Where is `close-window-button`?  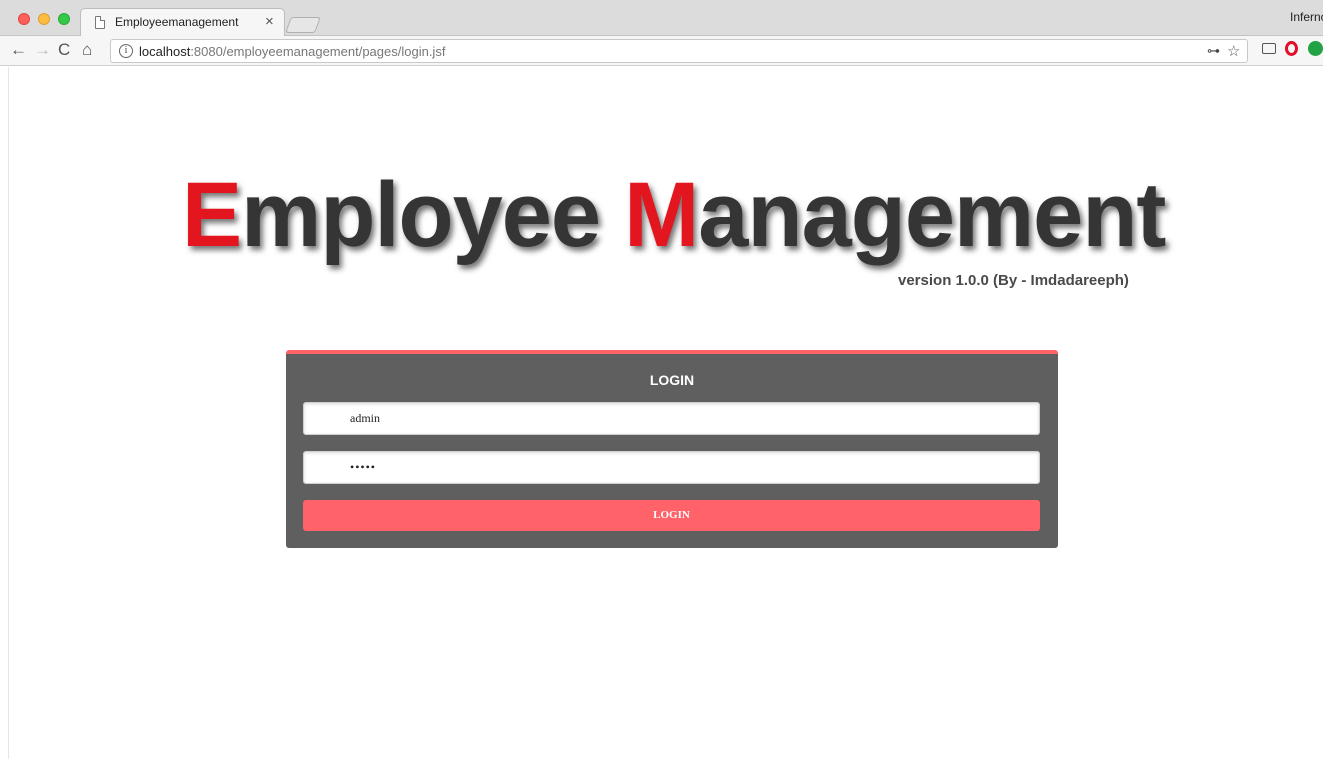 close-window-button is located at coordinates (24, 19).